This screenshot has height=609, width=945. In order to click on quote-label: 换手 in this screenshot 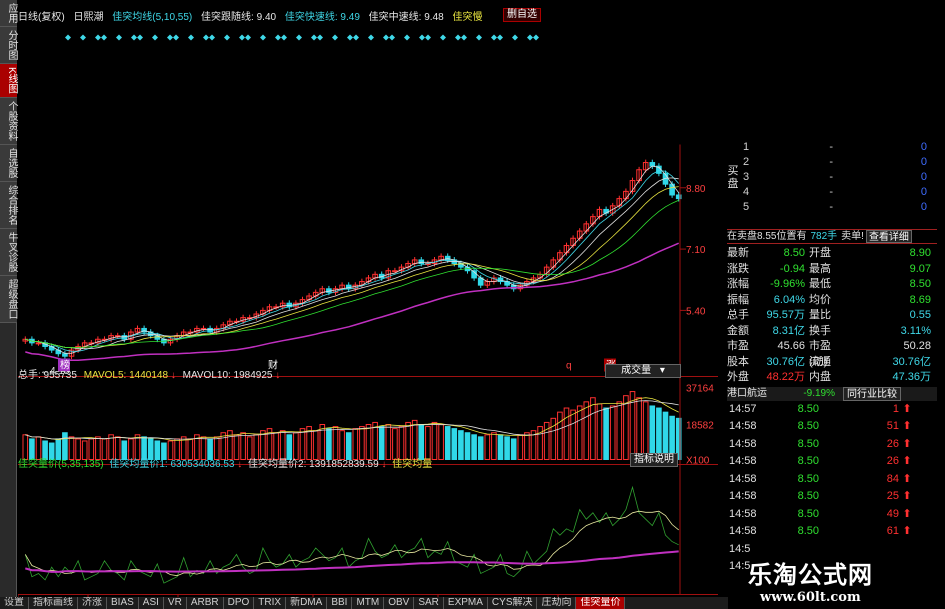, I will do `click(820, 330)`.